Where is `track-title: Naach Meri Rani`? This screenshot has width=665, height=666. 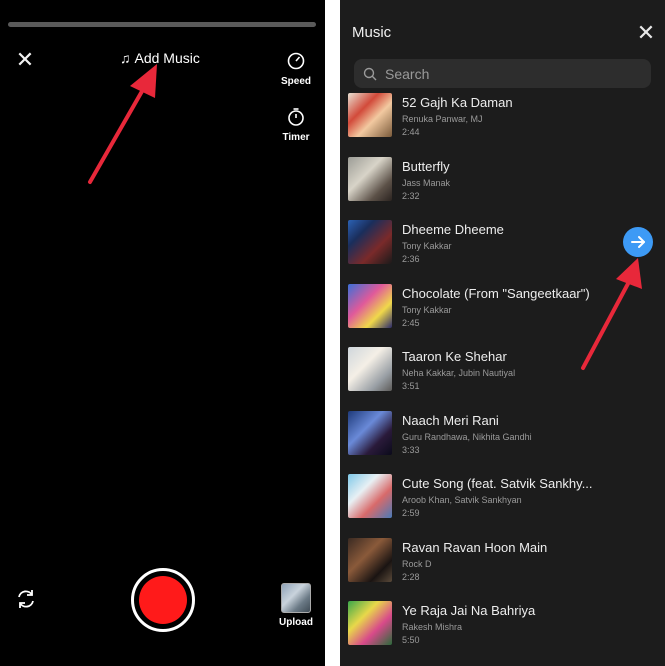
track-title: Naach Meri Rani is located at coordinates (450, 420).